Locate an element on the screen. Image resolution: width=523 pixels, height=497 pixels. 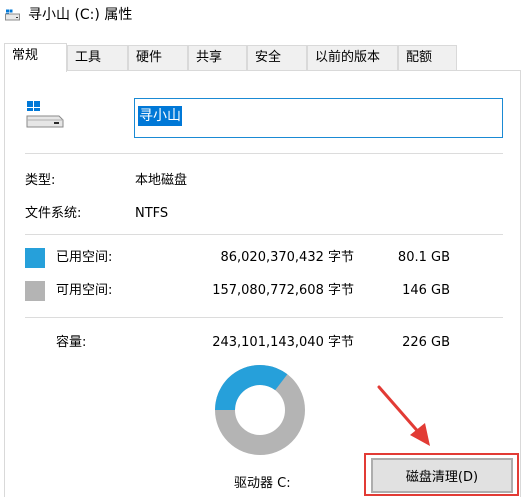
tab-tools: 工具 is located at coordinates (97, 58).